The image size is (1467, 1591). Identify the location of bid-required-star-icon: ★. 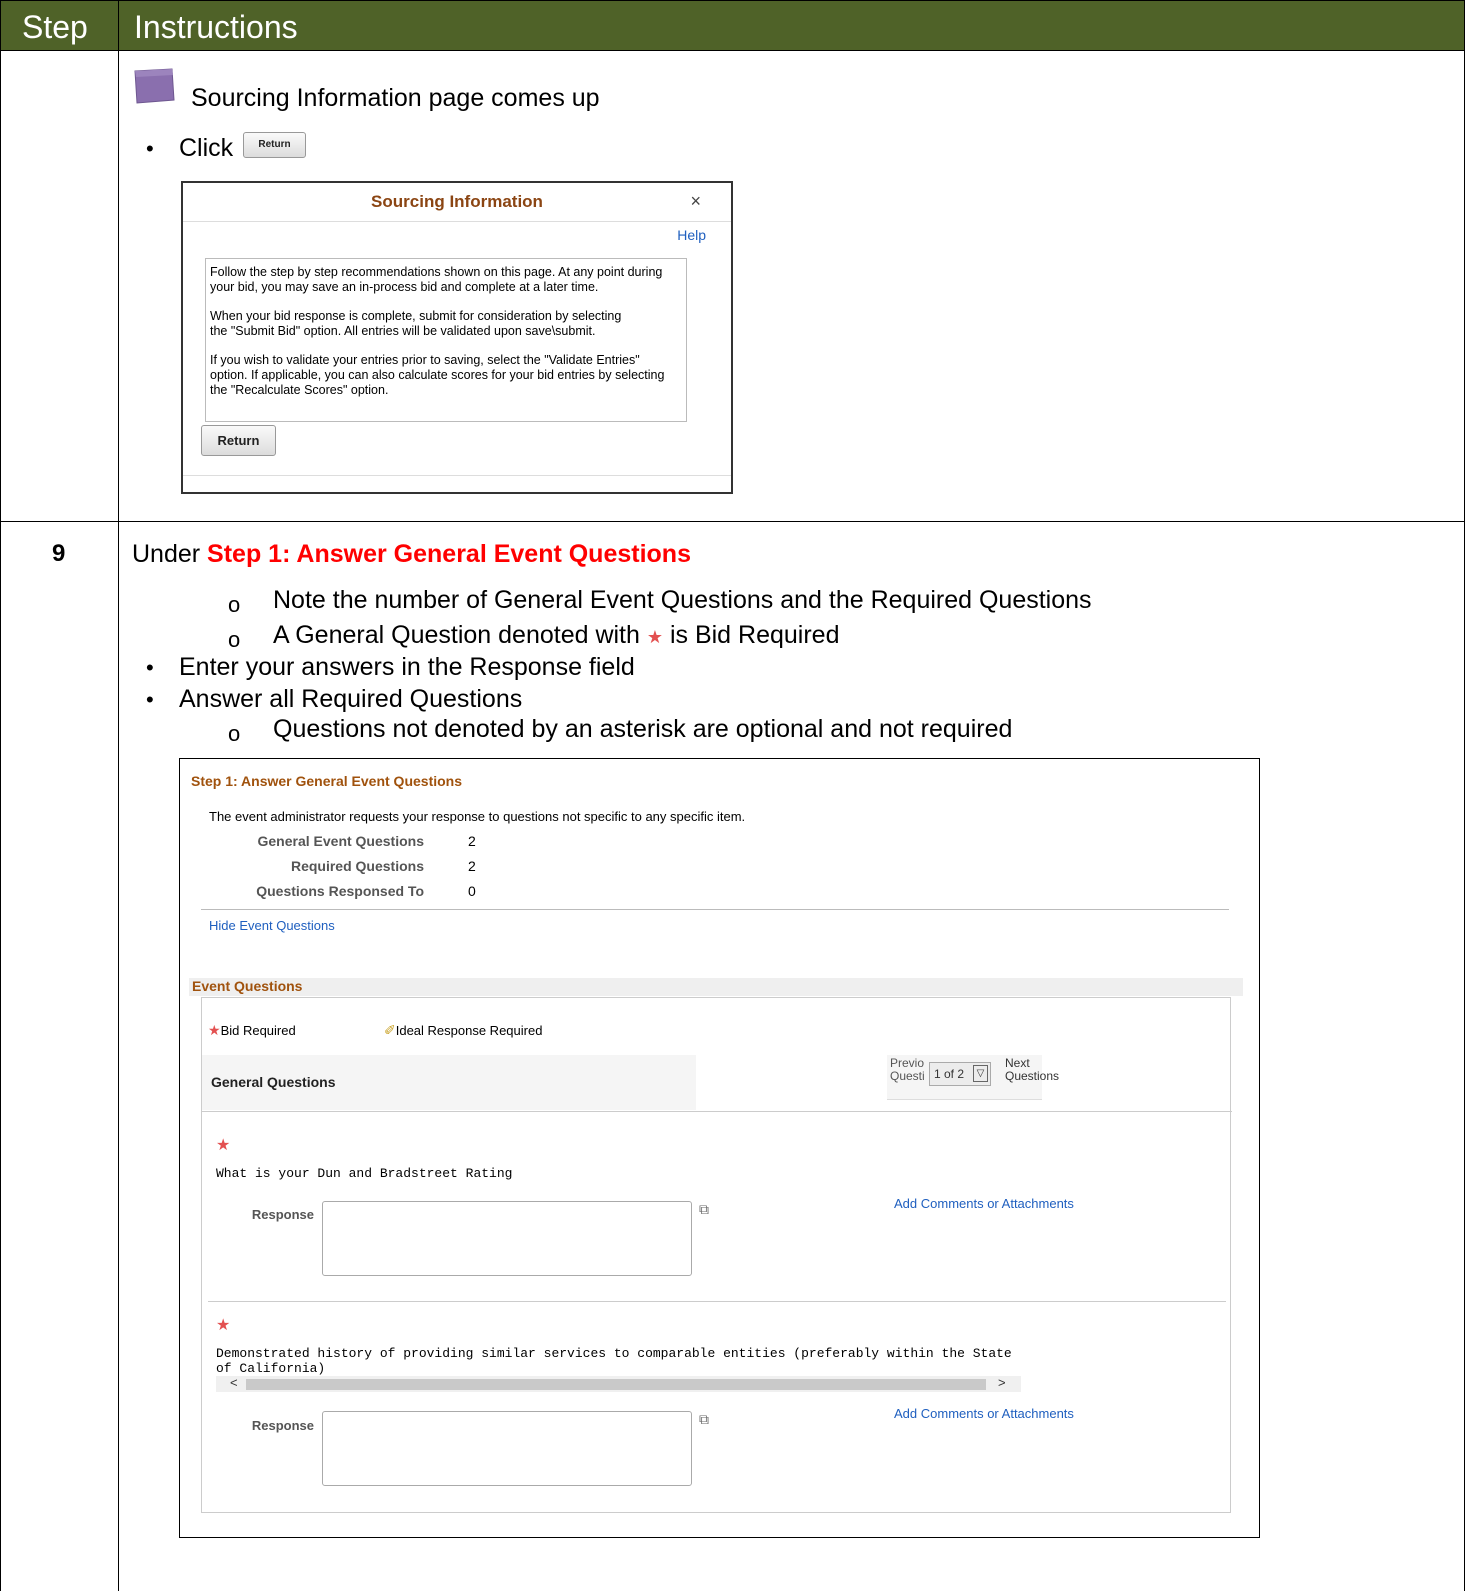
(214, 1030).